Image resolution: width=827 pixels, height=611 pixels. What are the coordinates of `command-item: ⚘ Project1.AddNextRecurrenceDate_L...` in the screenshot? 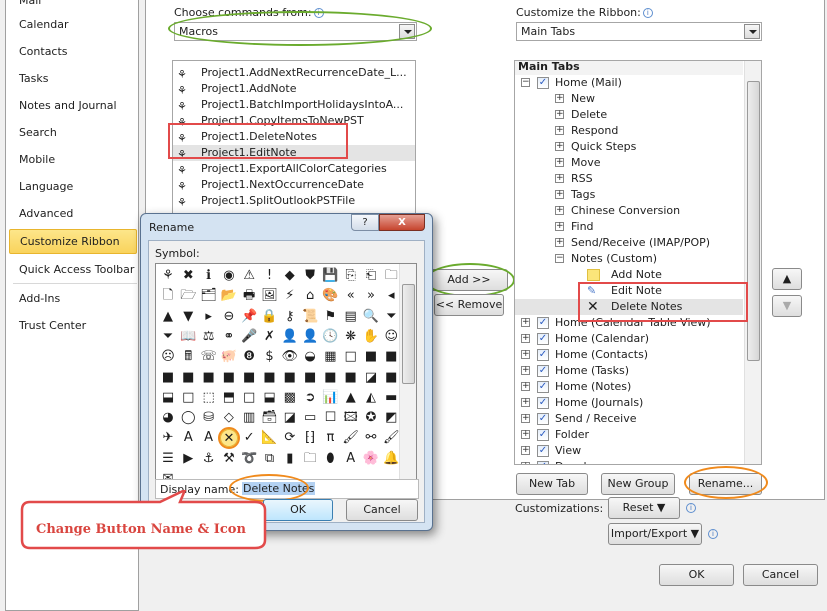 It's located at (294, 73).